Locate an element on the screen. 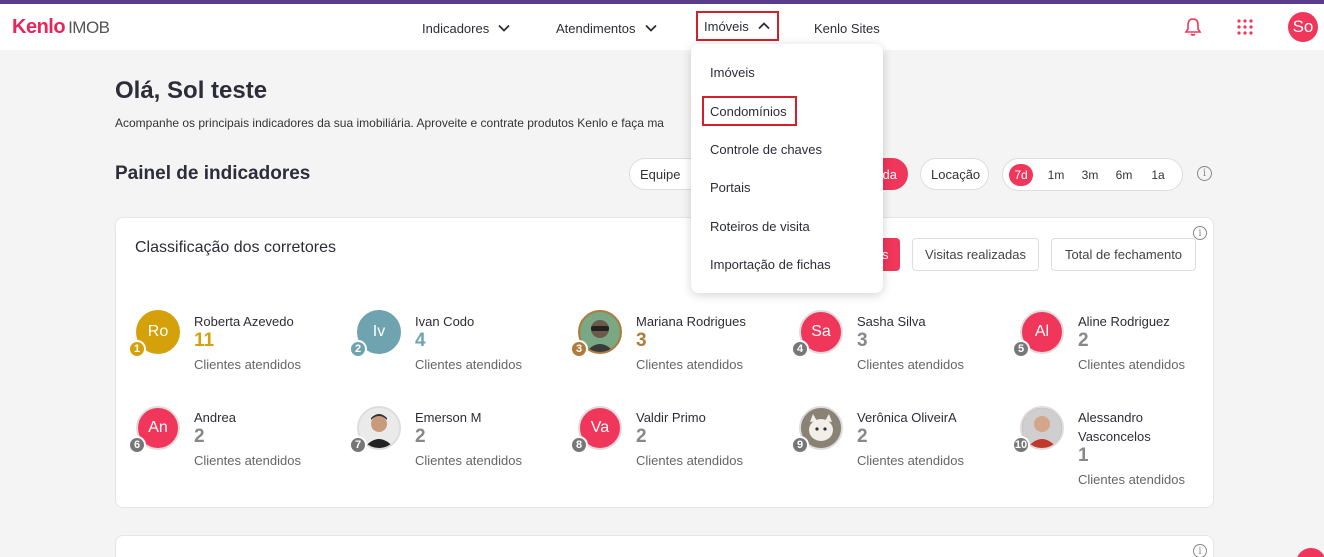  page-title: Olá, Sol teste is located at coordinates (191, 90).